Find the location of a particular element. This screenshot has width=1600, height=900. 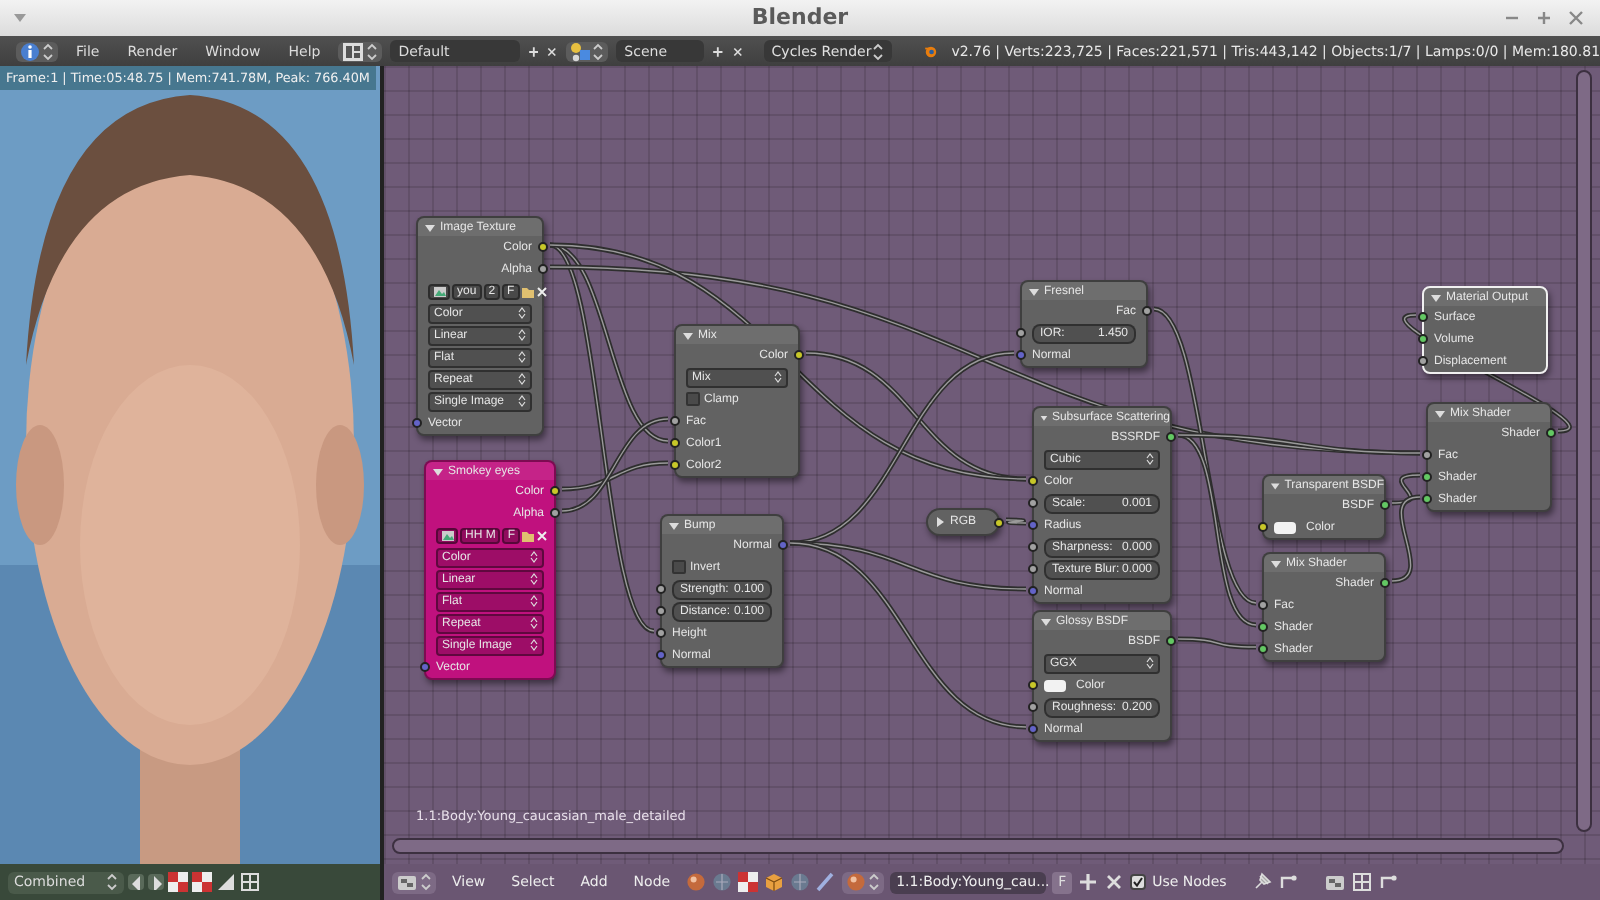

sphere-icon is located at coordinates (696, 882).